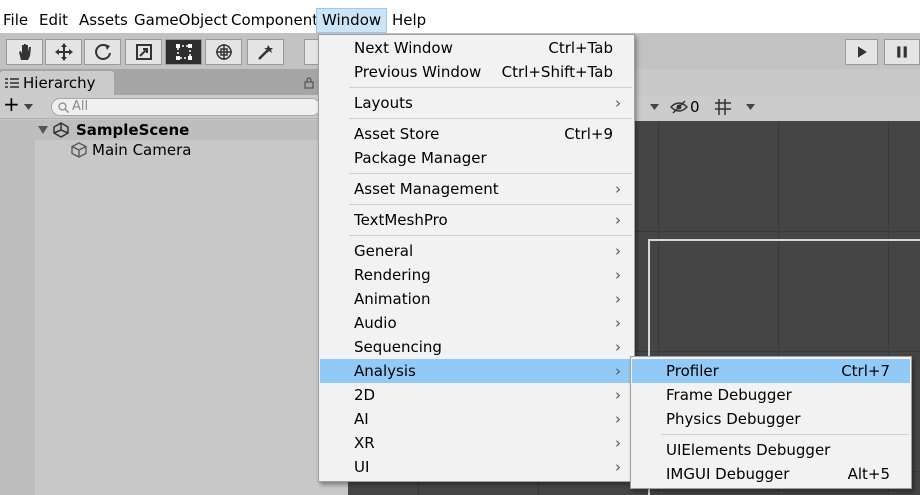 This screenshot has height=495, width=920. Describe the element at coordinates (186, 107) in the screenshot. I see `hierarchy-search-input: All` at that location.